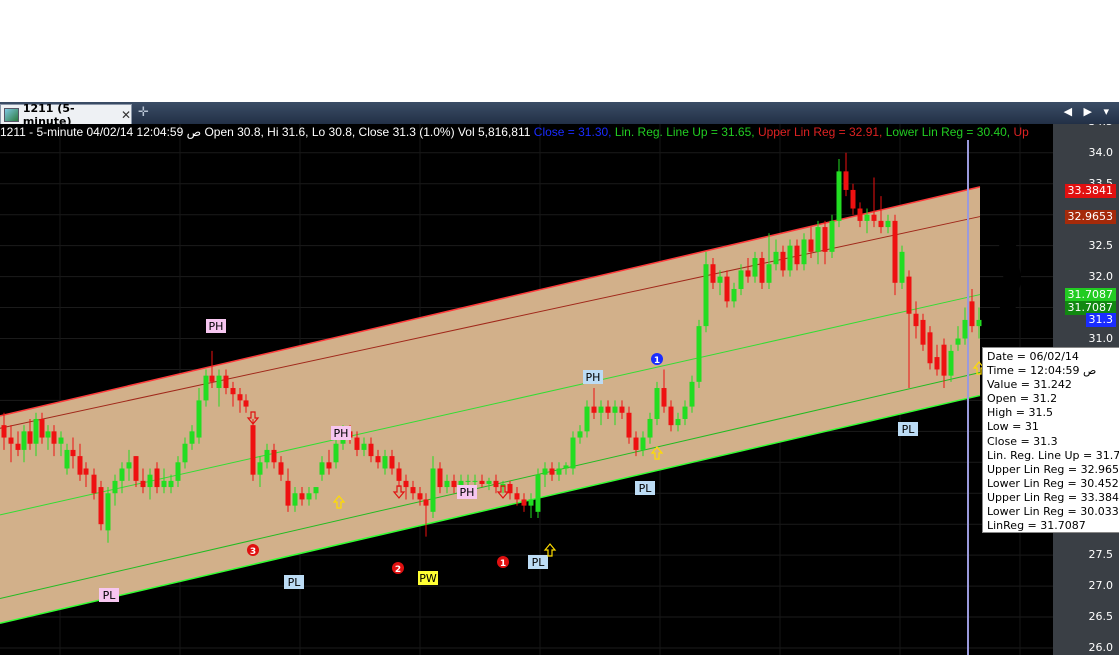 This screenshot has width=1119, height=655. I want to click on tooltip-line: LinReg = 31.7087, so click(1036, 526).